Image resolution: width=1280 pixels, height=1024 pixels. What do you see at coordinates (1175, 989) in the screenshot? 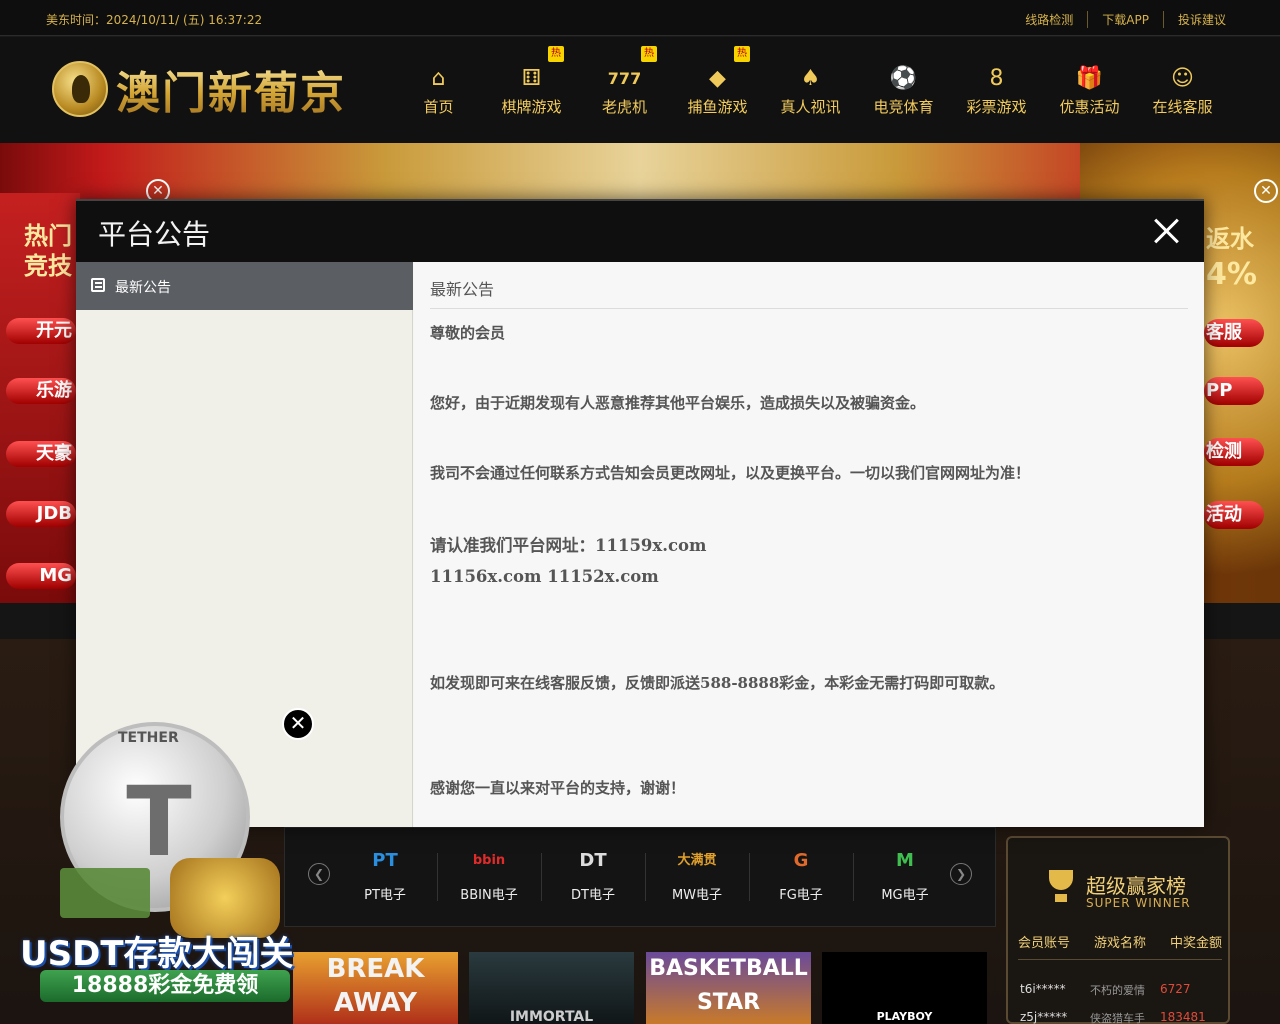
I see `winner-amount: 6727` at bounding box center [1175, 989].